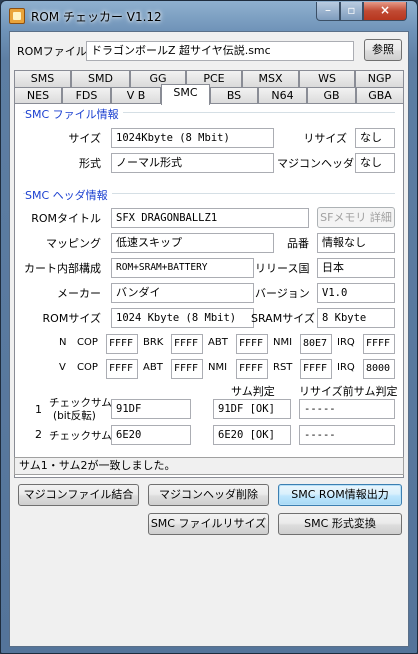 The width and height of the screenshot is (418, 654). What do you see at coordinates (356, 243) in the screenshot?
I see `product-field: 情報なし` at bounding box center [356, 243].